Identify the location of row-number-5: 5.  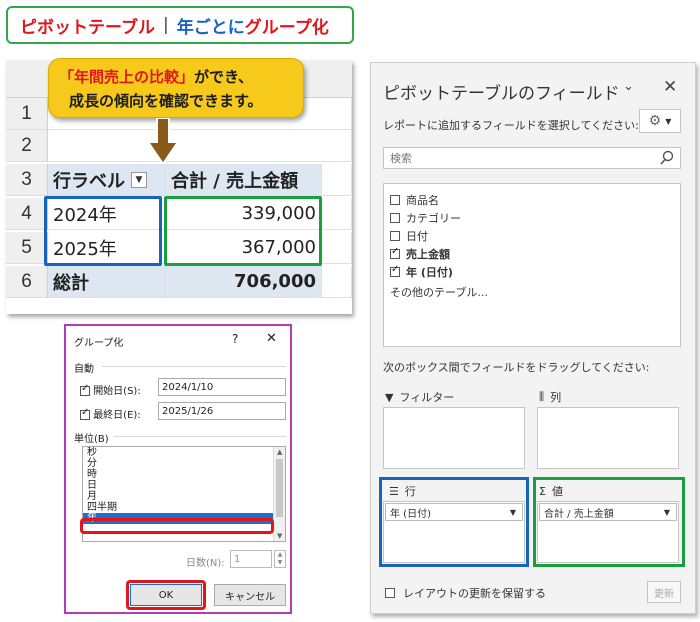
(27, 248).